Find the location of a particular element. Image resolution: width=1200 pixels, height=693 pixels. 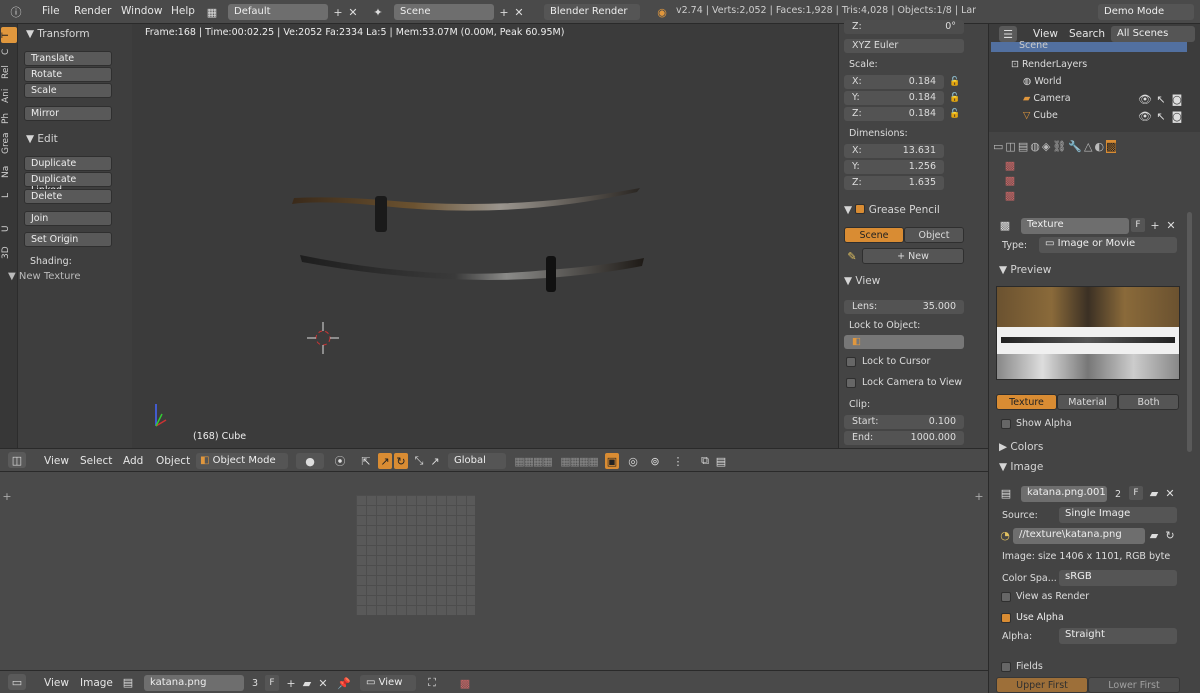

preview-material-tab: Material is located at coordinates (1087, 402).